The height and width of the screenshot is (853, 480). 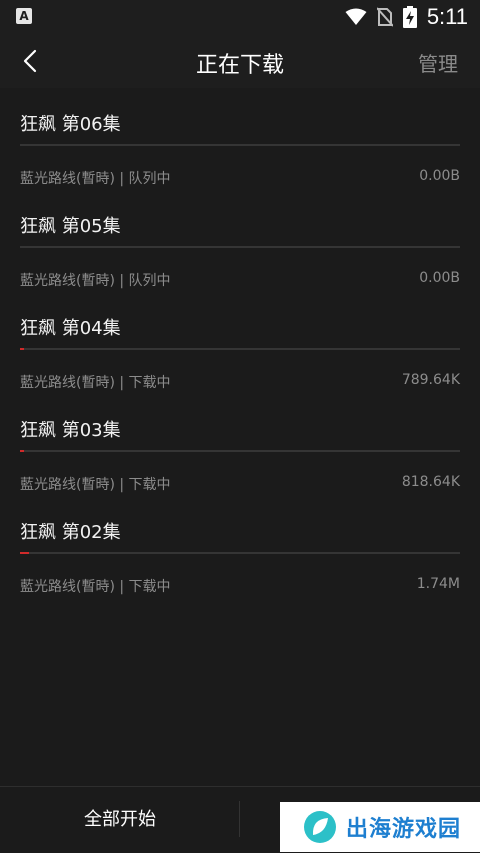 I want to click on divider, so click(x=239, y=819).